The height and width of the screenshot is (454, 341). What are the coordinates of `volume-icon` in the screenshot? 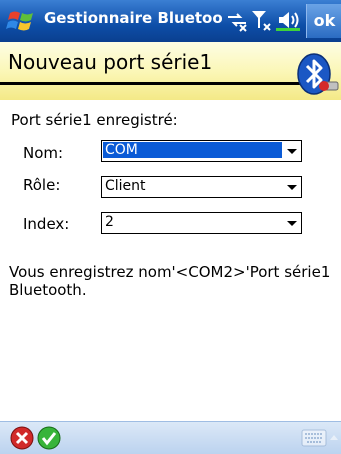 It's located at (288, 20).